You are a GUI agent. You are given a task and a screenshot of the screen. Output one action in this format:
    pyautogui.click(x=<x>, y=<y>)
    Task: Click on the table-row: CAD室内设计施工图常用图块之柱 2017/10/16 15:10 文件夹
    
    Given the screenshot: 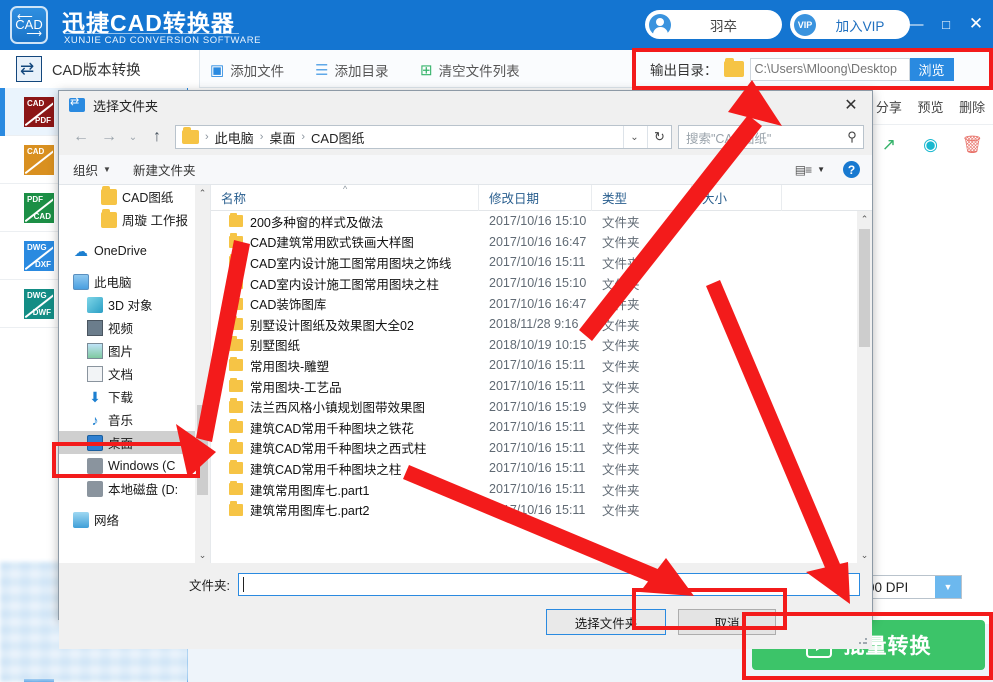 What is the action you would take?
    pyautogui.click(x=541, y=283)
    